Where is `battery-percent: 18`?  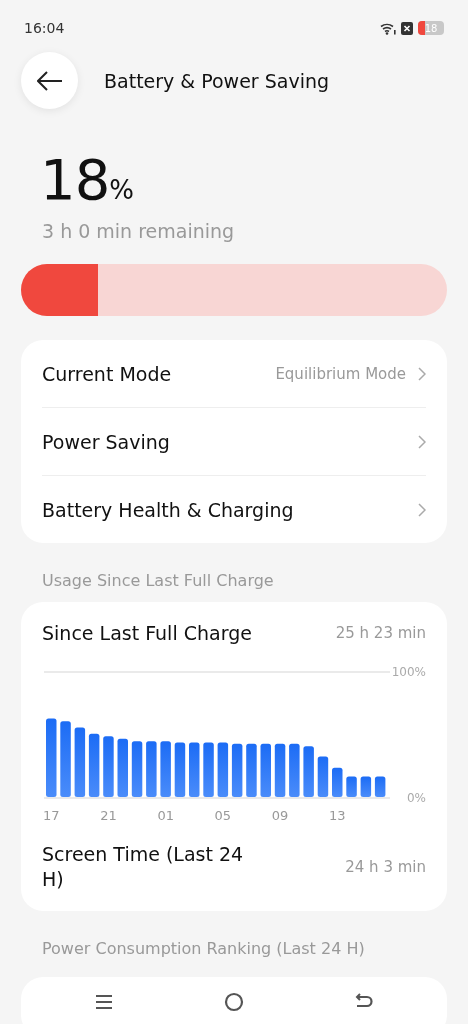
battery-percent: 18 is located at coordinates (75, 179).